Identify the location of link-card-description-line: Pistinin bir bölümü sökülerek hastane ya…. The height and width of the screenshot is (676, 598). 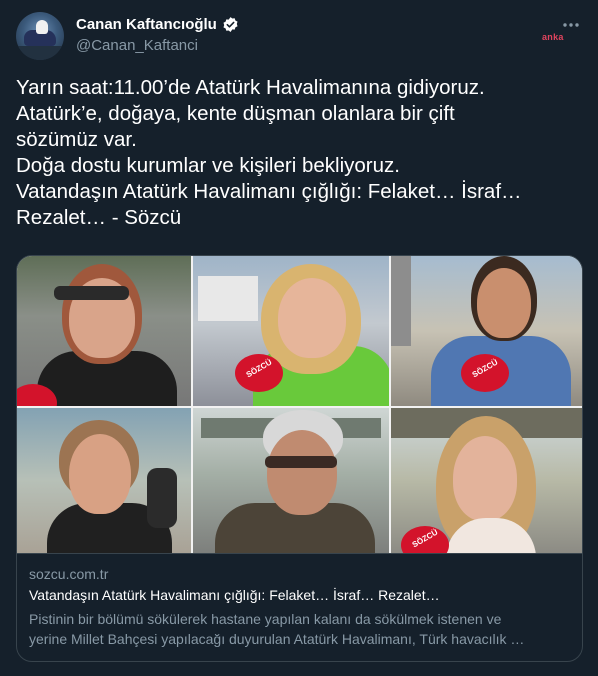
(265, 619).